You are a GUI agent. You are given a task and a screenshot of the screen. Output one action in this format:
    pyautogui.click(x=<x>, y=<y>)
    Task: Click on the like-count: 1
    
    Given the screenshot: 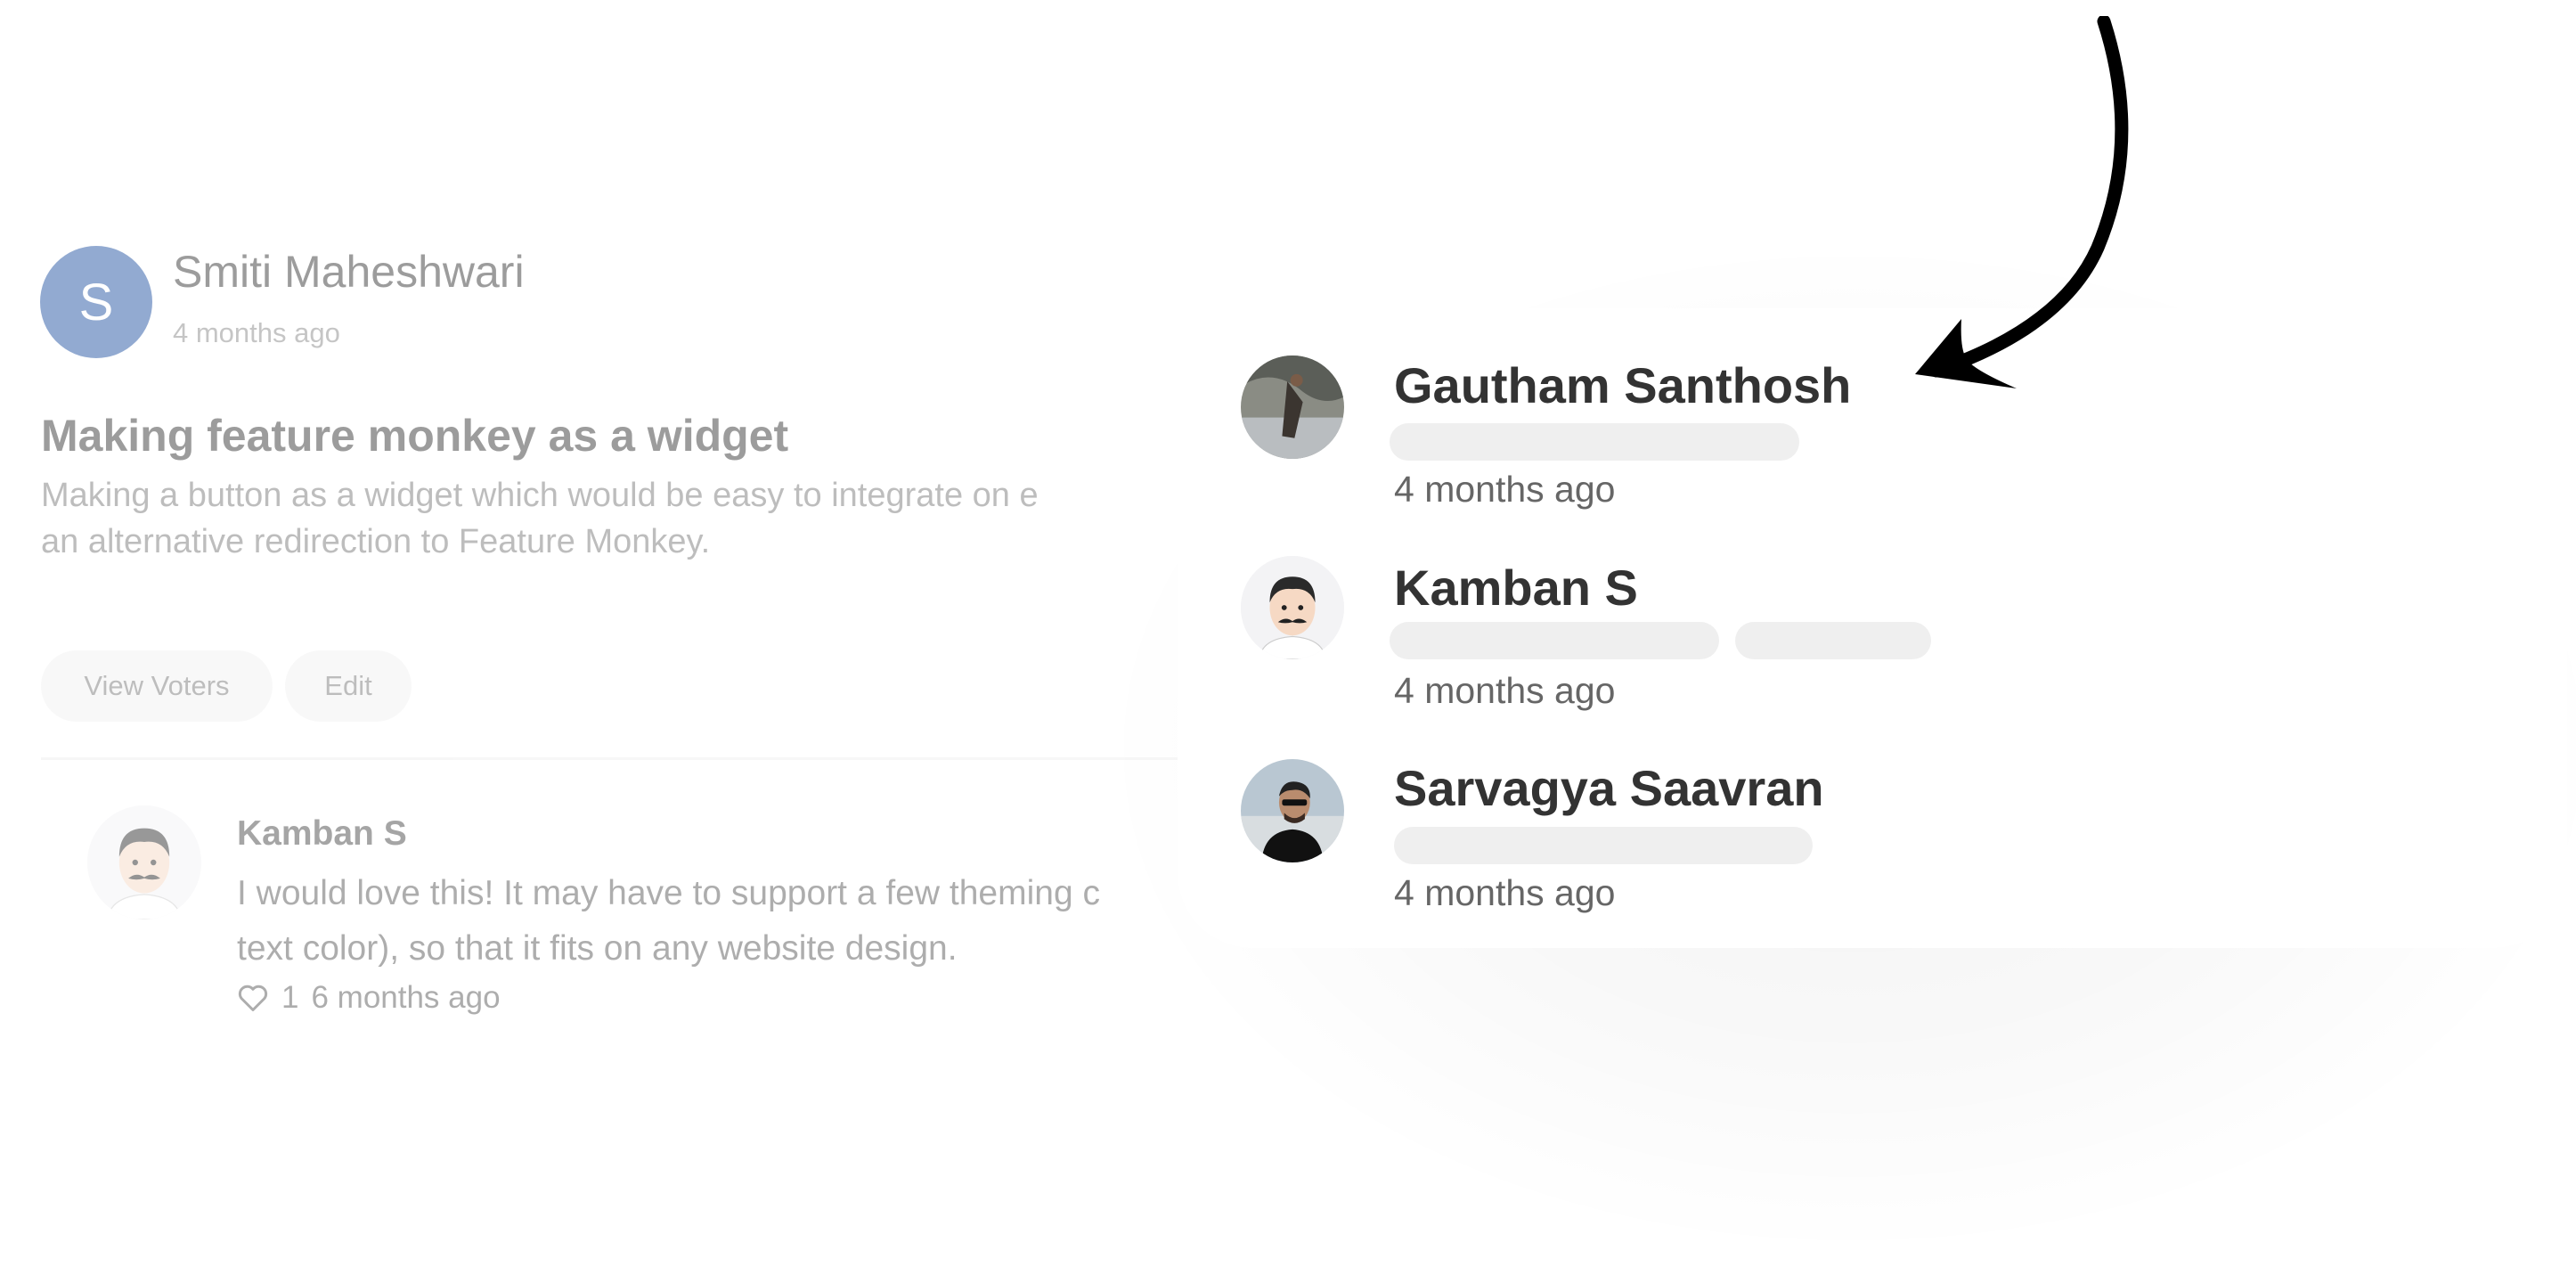 What is the action you would take?
    pyautogui.click(x=290, y=997)
    